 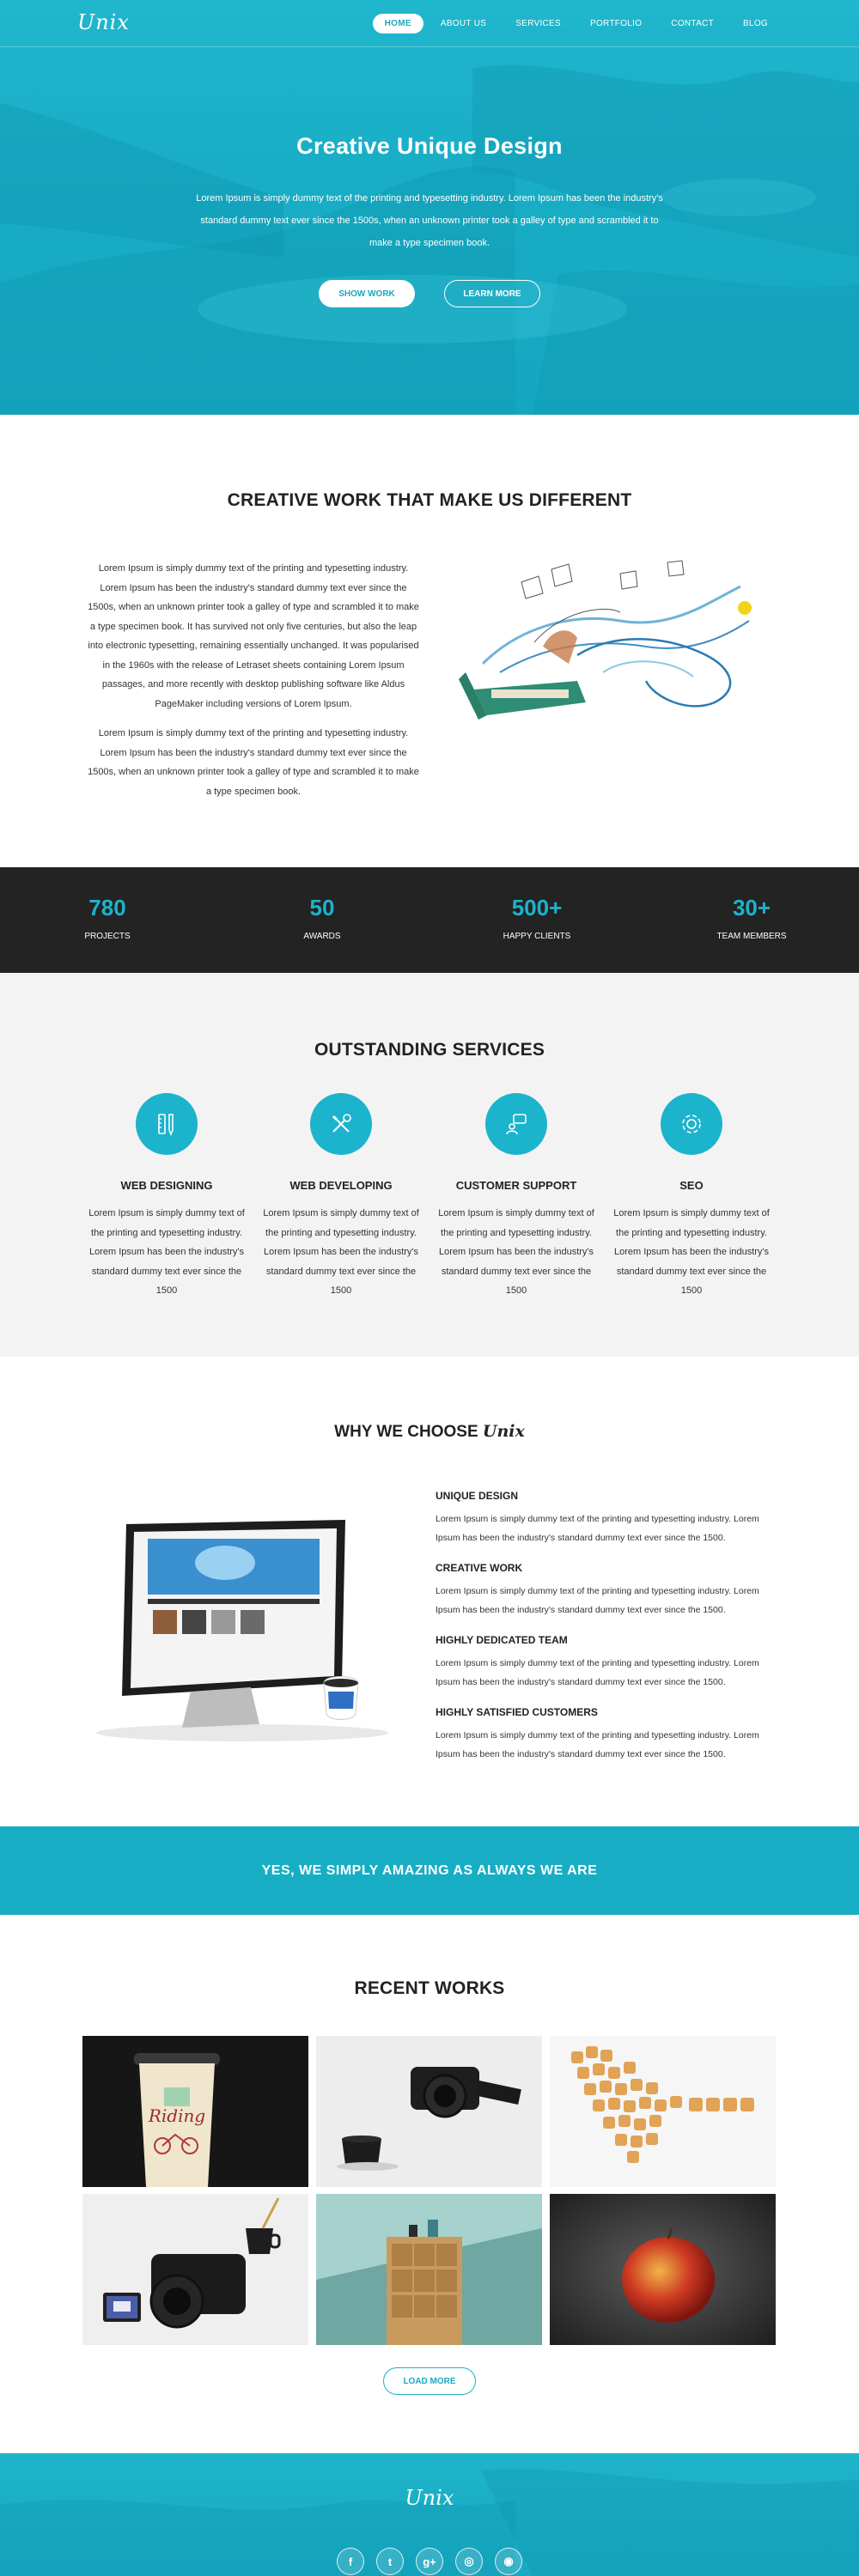 I want to click on stat-value: 500+, so click(x=537, y=907).